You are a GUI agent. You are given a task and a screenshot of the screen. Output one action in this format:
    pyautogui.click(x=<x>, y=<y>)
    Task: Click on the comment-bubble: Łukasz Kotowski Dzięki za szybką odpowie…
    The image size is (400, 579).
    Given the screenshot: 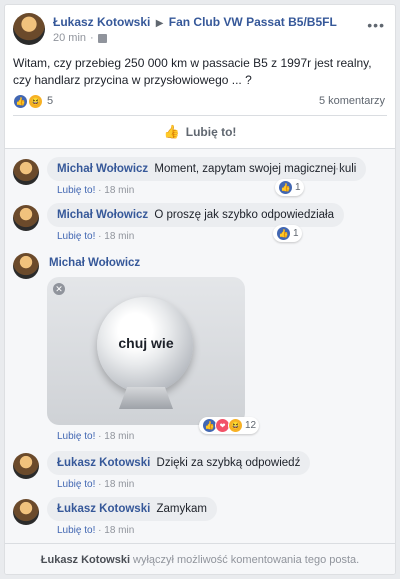 What is the action you would take?
    pyautogui.click(x=179, y=463)
    